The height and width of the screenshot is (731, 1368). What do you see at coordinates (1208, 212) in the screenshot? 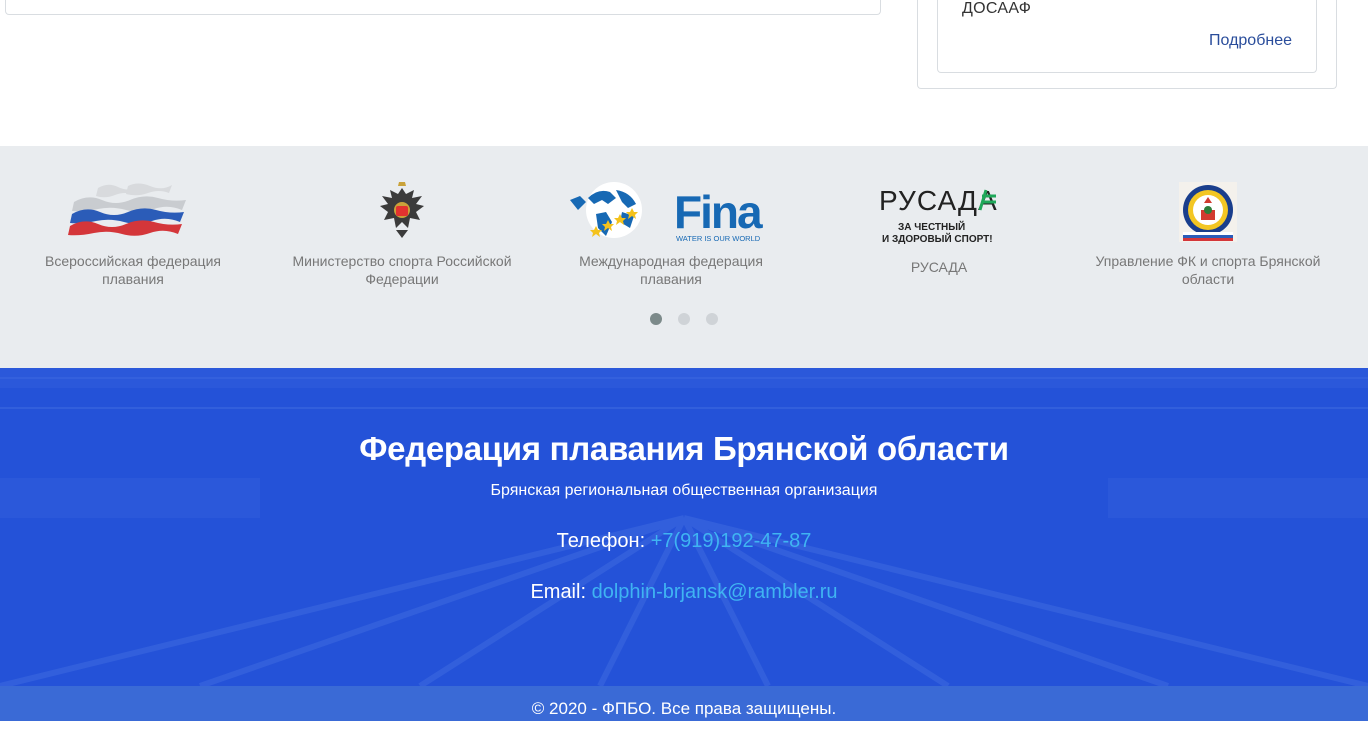
I see `bryansk-sport-emblem` at bounding box center [1208, 212].